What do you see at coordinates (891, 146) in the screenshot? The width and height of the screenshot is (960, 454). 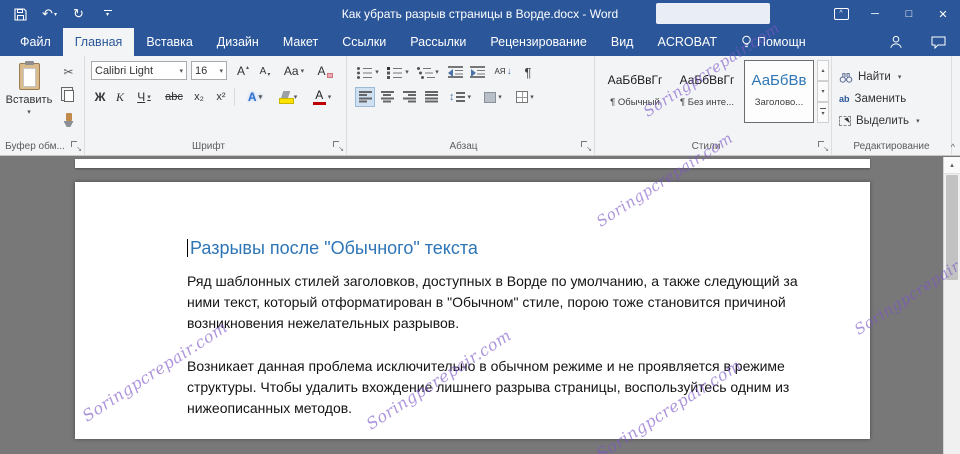 I see `editing-group-label: Редактирование` at bounding box center [891, 146].